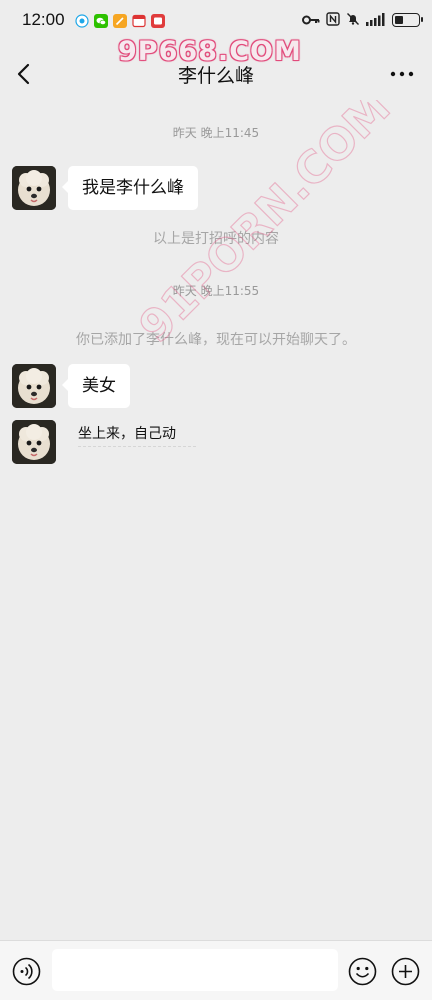 This screenshot has height=1000, width=432. Describe the element at coordinates (138, 20) in the screenshot. I see `calendar-icon` at that location.